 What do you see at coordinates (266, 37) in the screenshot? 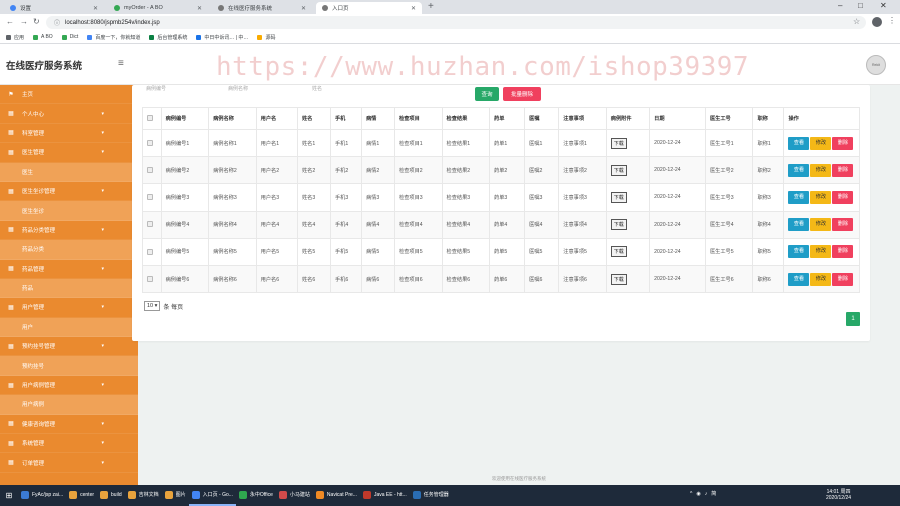
I see `bookmark-item: 源码` at bounding box center [266, 37].